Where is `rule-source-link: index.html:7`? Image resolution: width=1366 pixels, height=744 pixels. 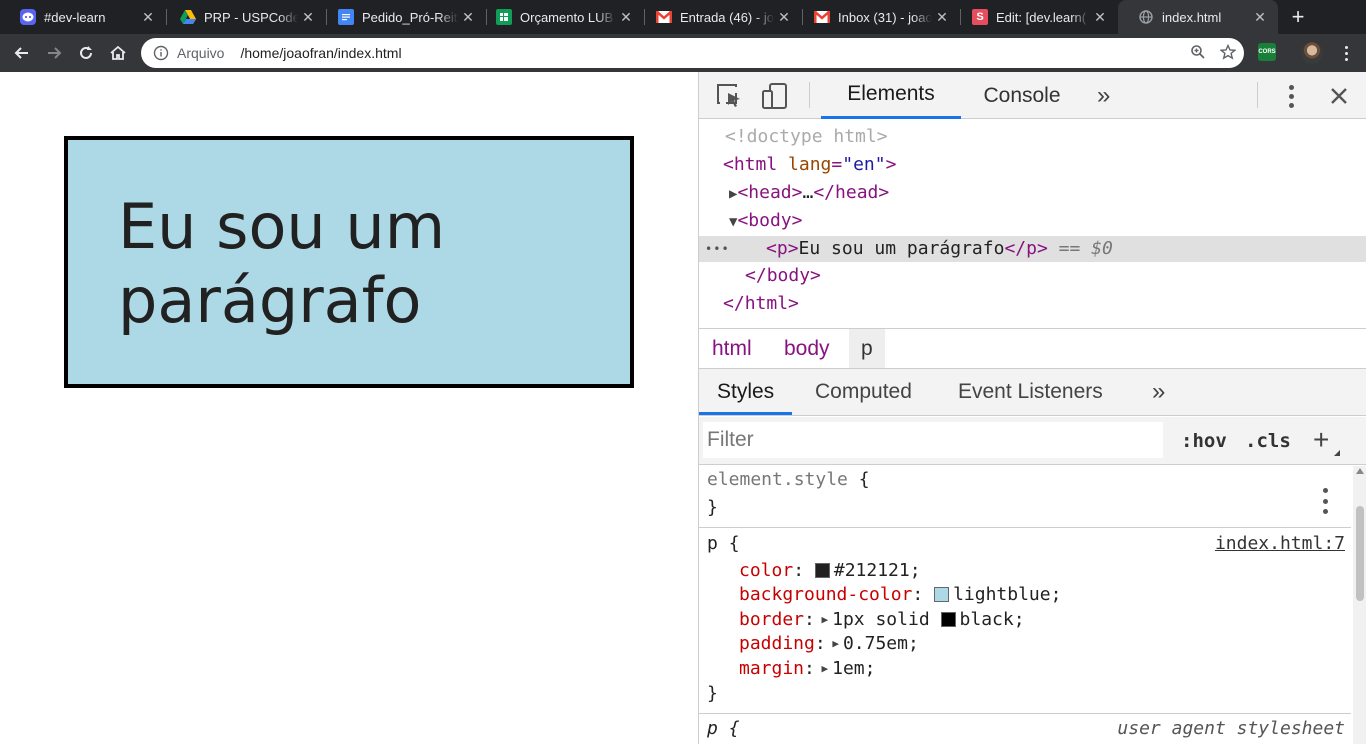
rule-source-link: index.html:7 is located at coordinates (1280, 543).